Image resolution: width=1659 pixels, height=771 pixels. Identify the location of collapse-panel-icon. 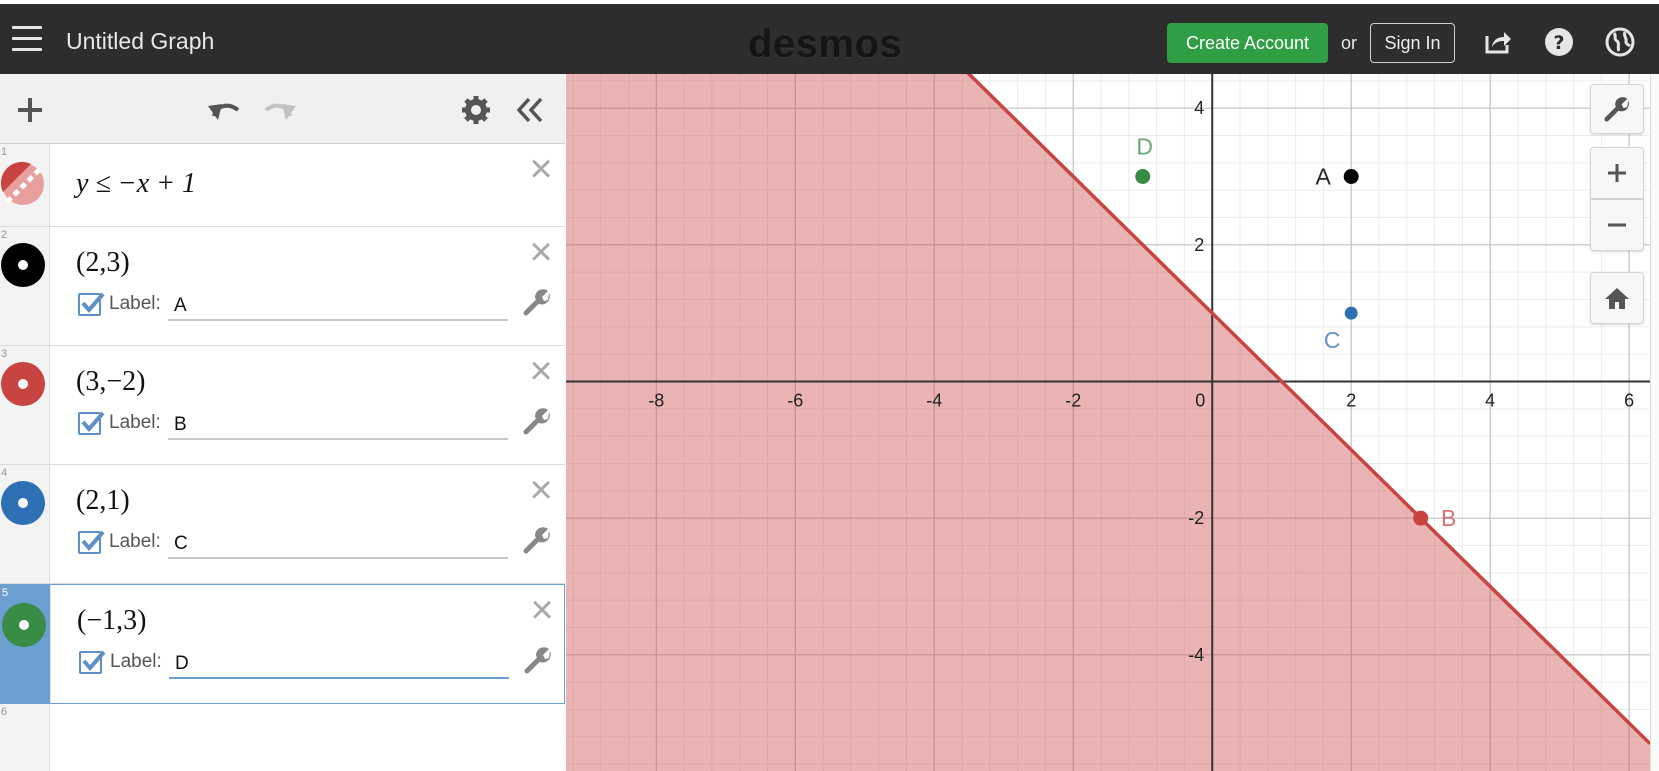
(530, 110).